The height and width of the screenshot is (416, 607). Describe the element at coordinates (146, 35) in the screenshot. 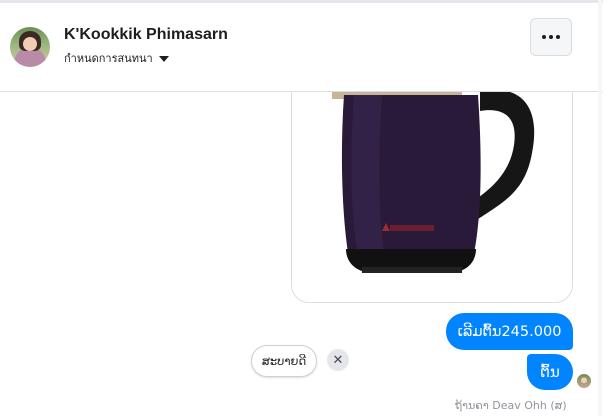

I see `contact-name: K'Kookkik Phimasarn` at that location.